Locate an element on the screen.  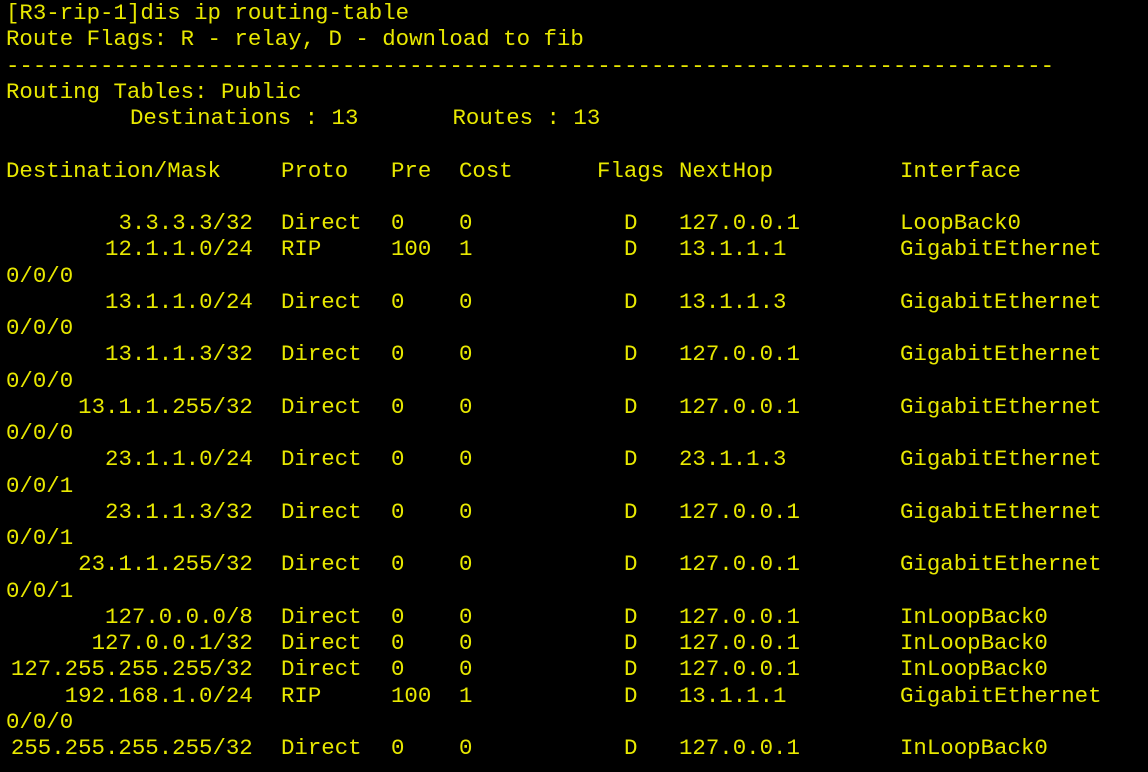
route-destination: 23.1.1.255/32 is located at coordinates (165, 564).